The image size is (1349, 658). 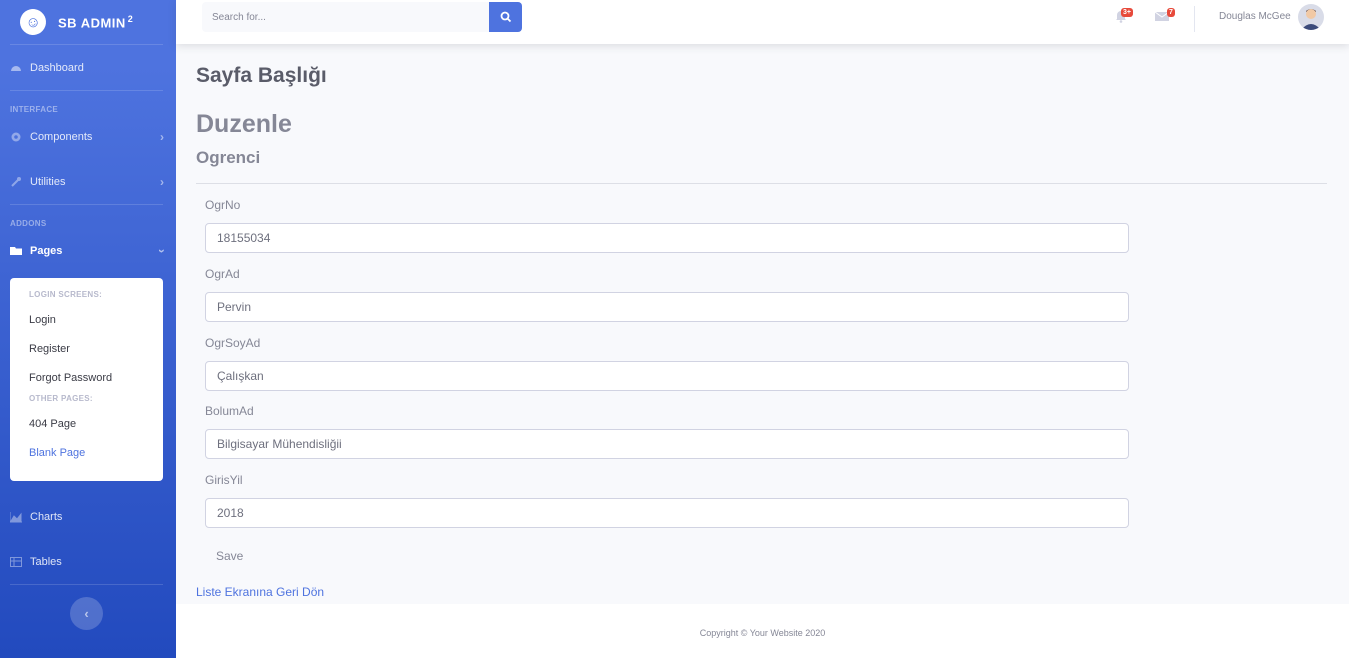 I want to click on page-title: Sayfa Başlığı, so click(x=261, y=75).